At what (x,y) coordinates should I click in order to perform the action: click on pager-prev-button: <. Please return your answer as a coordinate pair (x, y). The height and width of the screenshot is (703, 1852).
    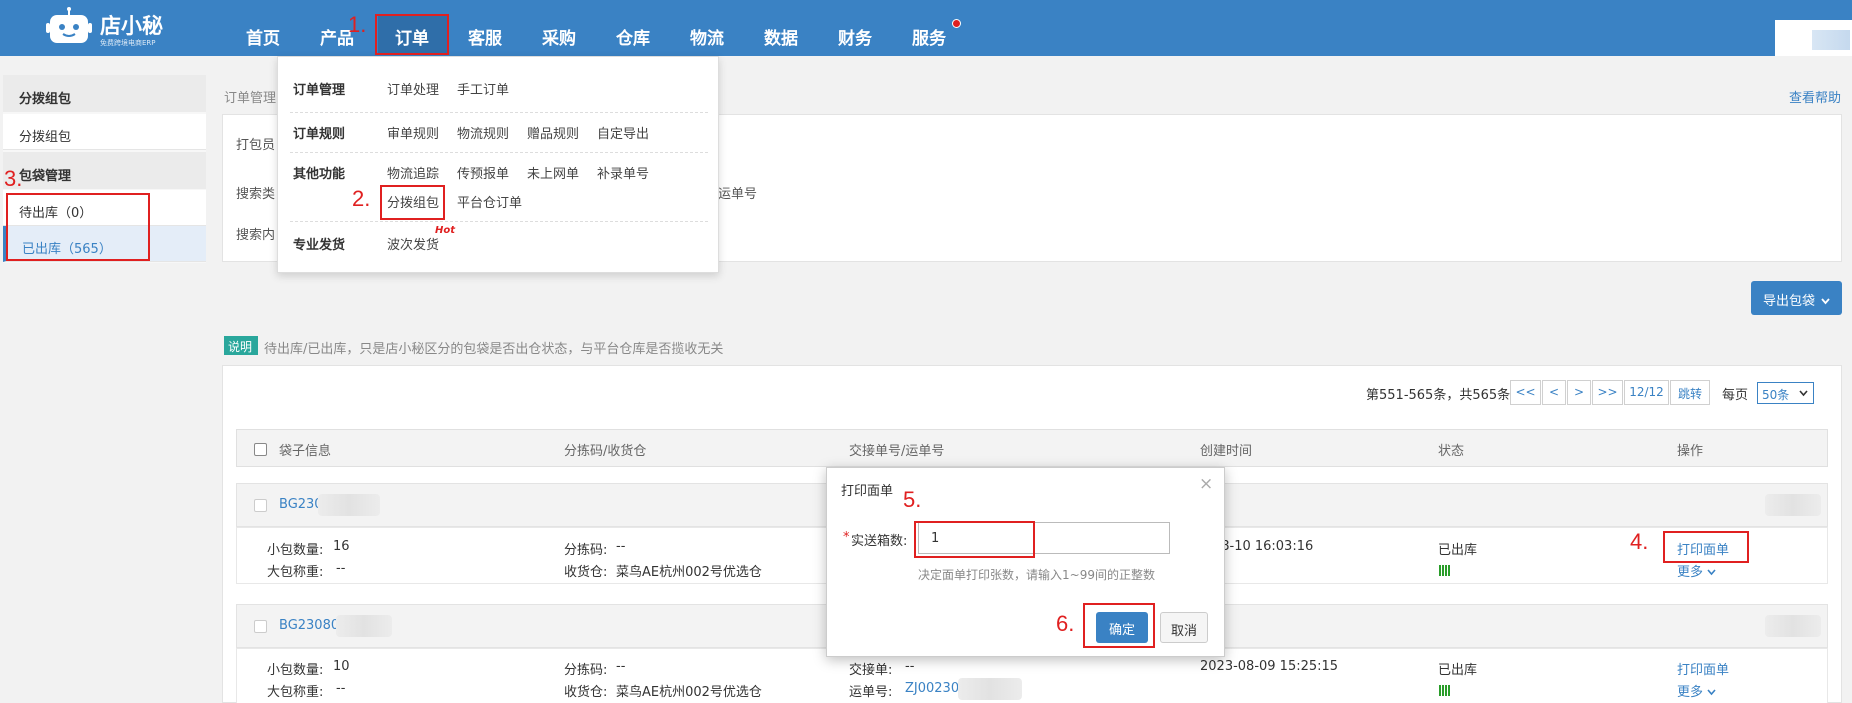
    Looking at the image, I should click on (1554, 392).